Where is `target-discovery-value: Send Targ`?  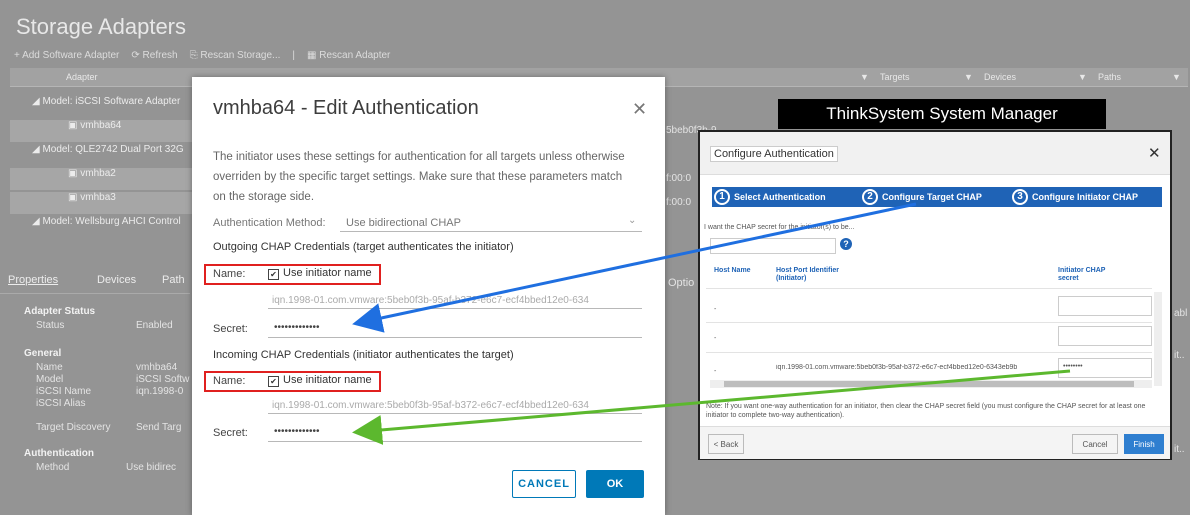
target-discovery-value: Send Targ is located at coordinates (159, 427).